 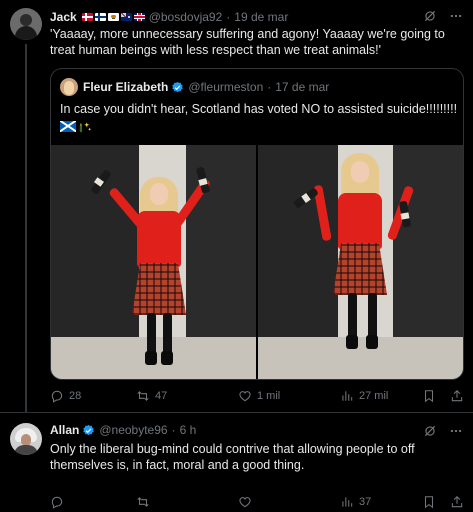 I want to click on like-button: 1 mil, so click(x=289, y=396).